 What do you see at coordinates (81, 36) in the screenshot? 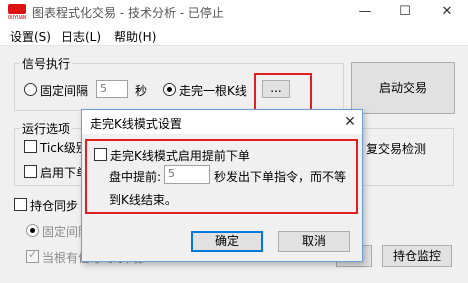
I see `menu-log: 日志(L)` at bounding box center [81, 36].